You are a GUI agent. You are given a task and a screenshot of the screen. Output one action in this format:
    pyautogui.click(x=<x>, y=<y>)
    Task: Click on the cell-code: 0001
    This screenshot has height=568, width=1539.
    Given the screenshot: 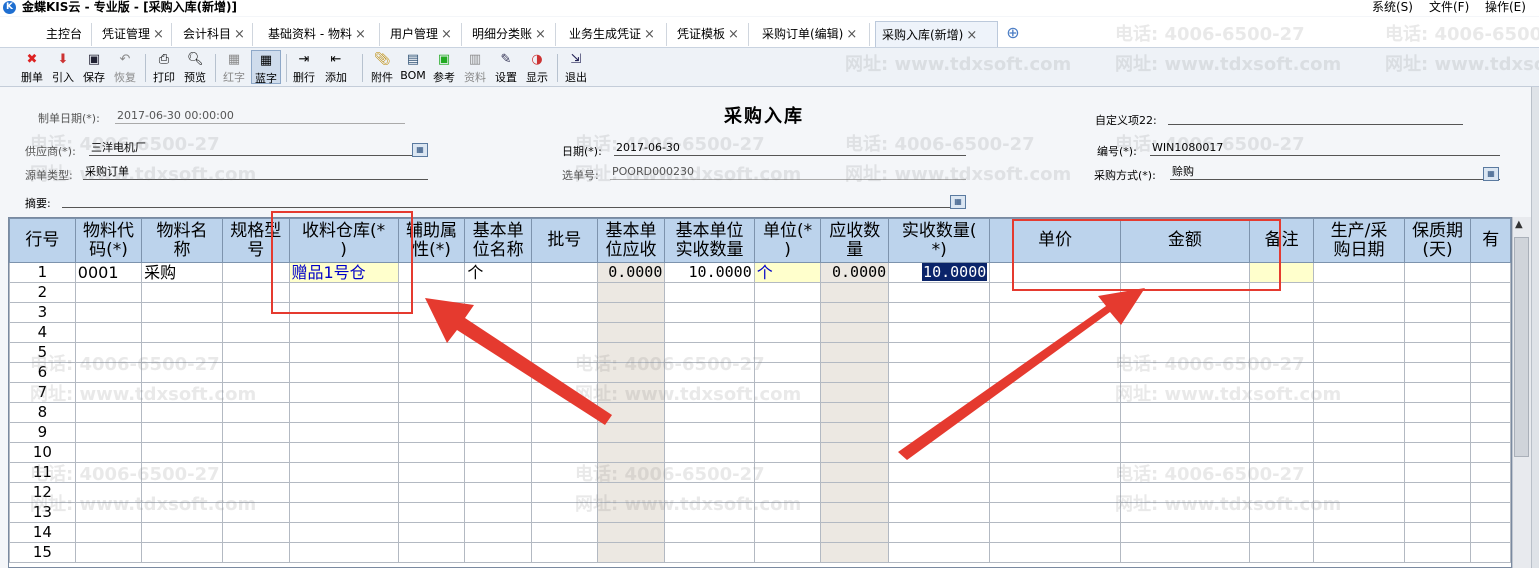 What is the action you would take?
    pyautogui.click(x=108, y=272)
    